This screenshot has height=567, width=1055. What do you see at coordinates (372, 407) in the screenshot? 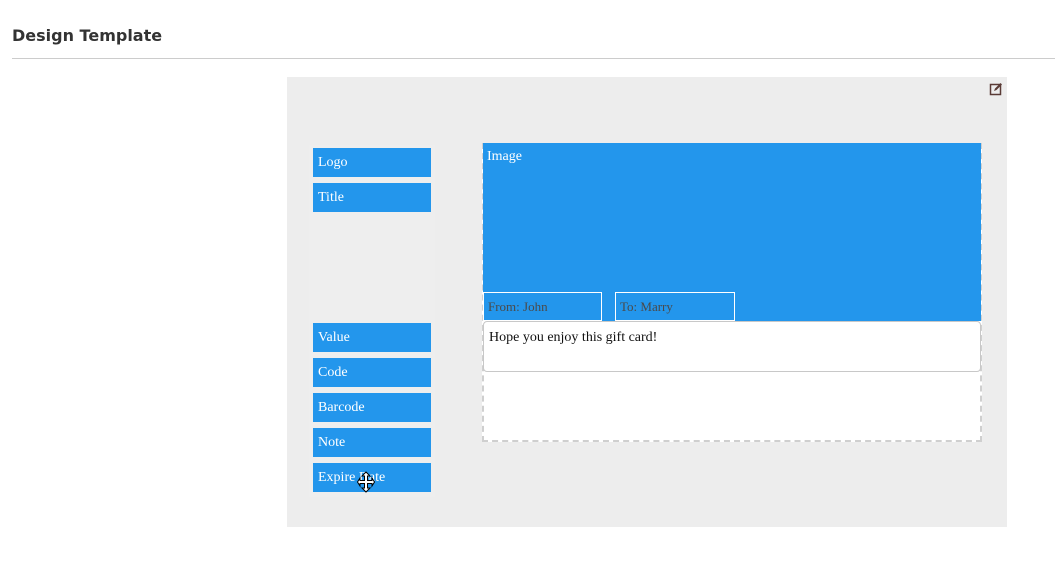
I see `field-barcode: Barcode` at bounding box center [372, 407].